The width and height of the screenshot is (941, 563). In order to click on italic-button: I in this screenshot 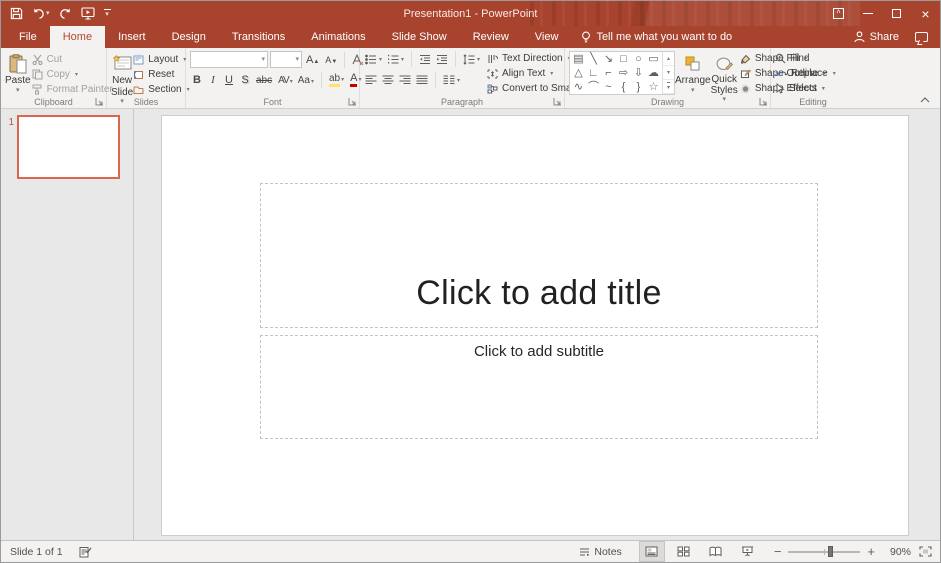, I will do `click(213, 80)`.